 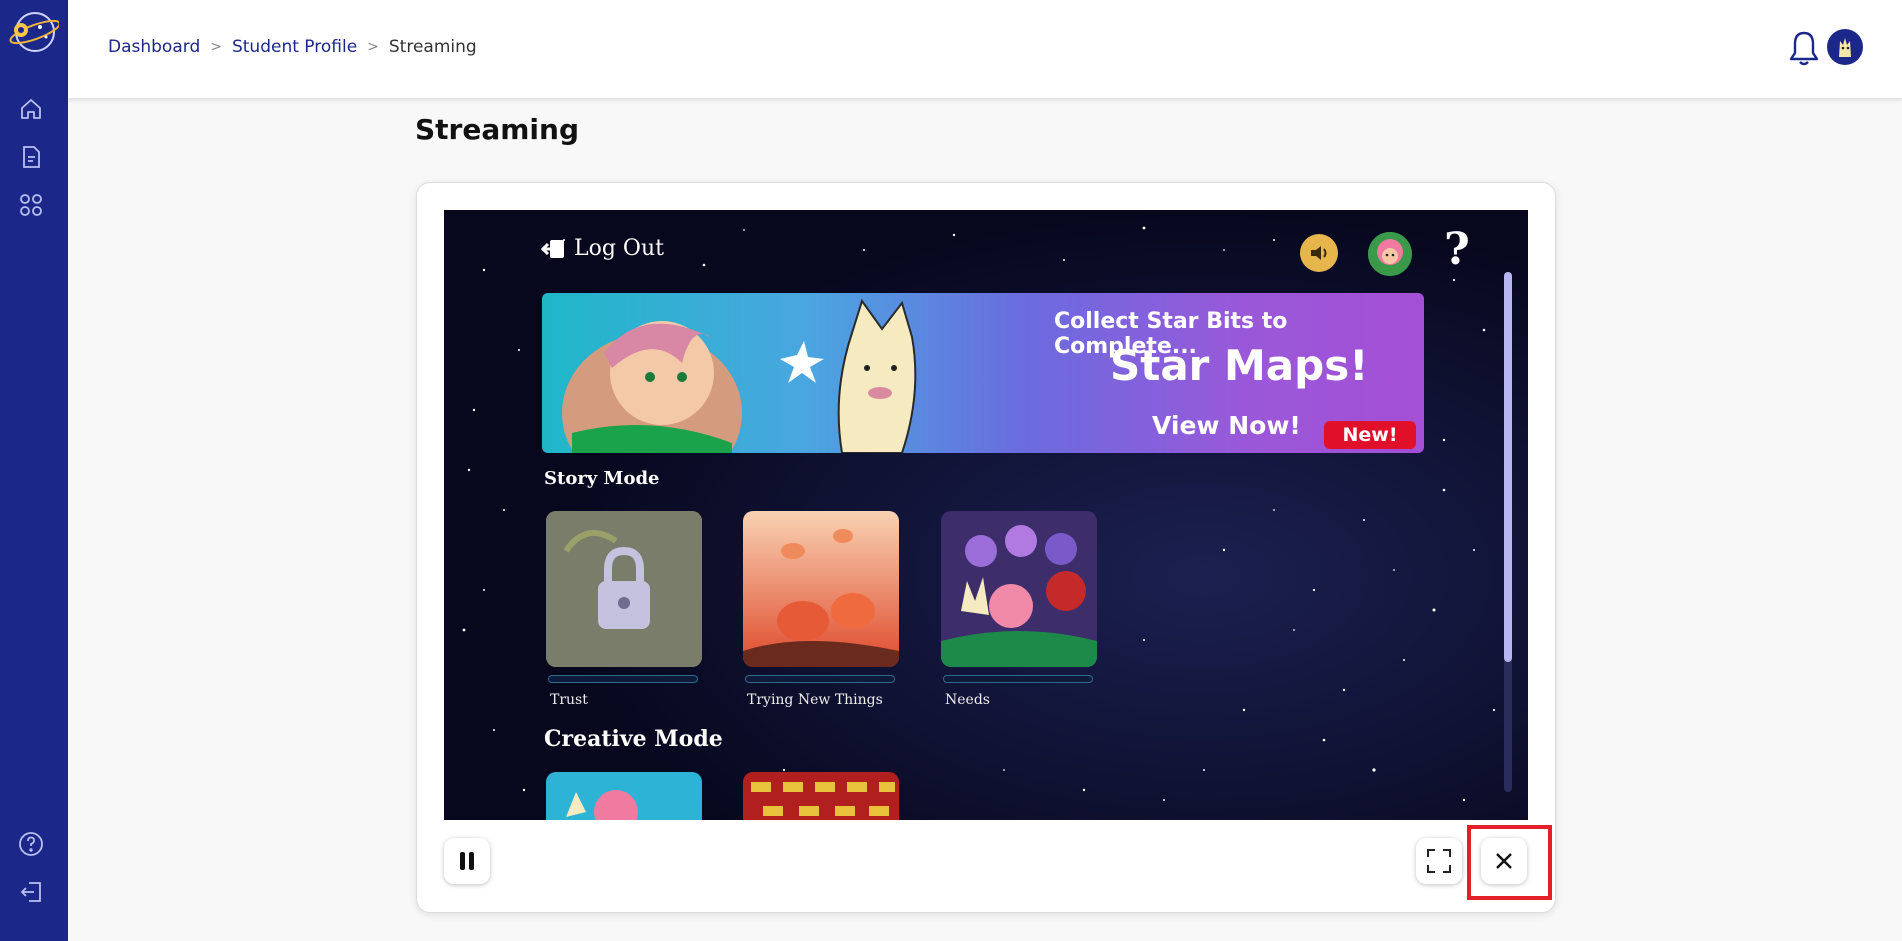 What do you see at coordinates (1370, 435) in the screenshot?
I see `new-badge: New!` at bounding box center [1370, 435].